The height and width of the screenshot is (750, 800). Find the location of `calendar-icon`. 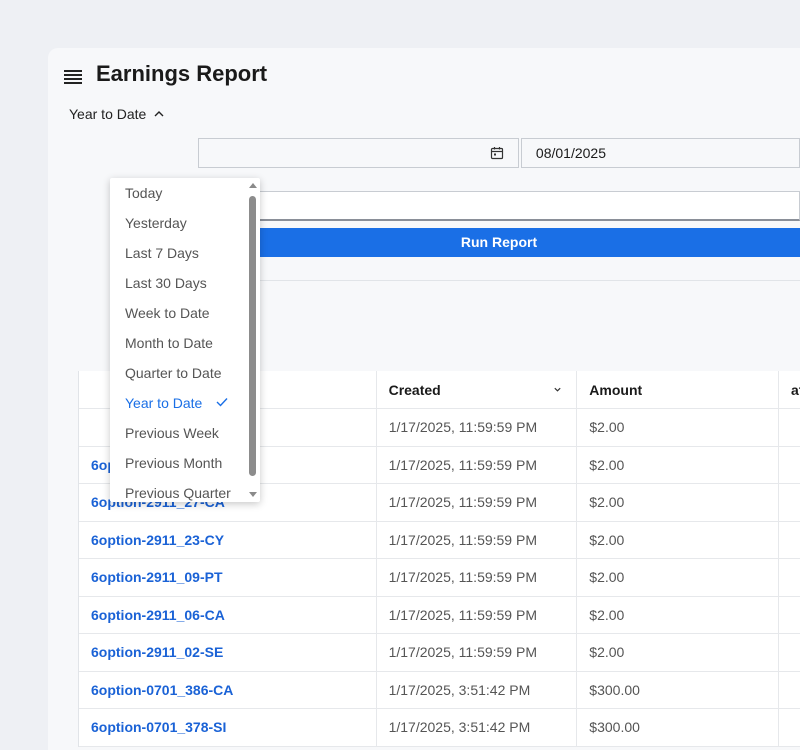

calendar-icon is located at coordinates (497, 153).